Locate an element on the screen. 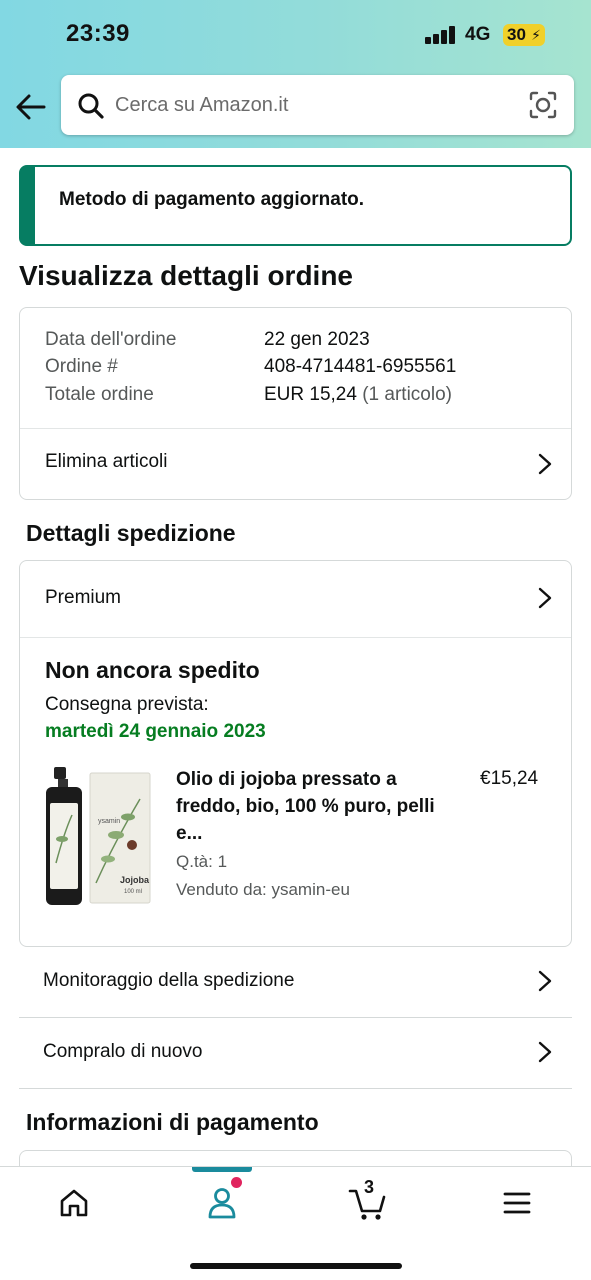  order-total-label: Totale ordine is located at coordinates (99, 394).